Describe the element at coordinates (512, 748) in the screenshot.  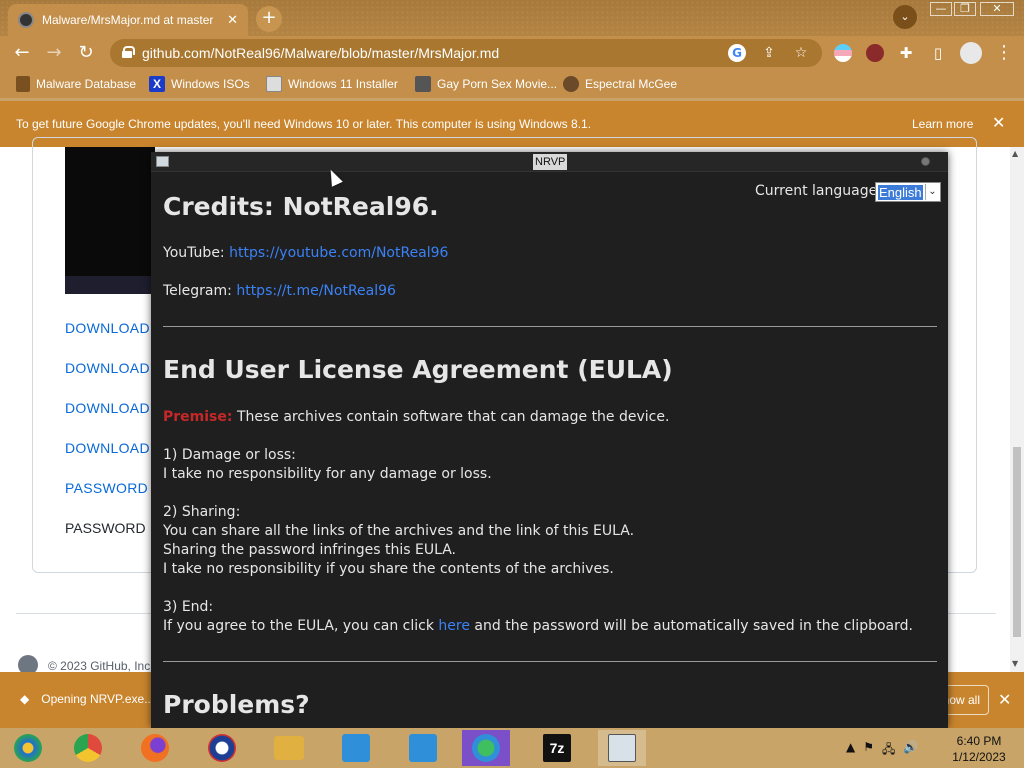
I see `windows-taskbar: 7z ▲ ⚑ 🖧 🔊 6:40 PM 1/12/2023` at that location.